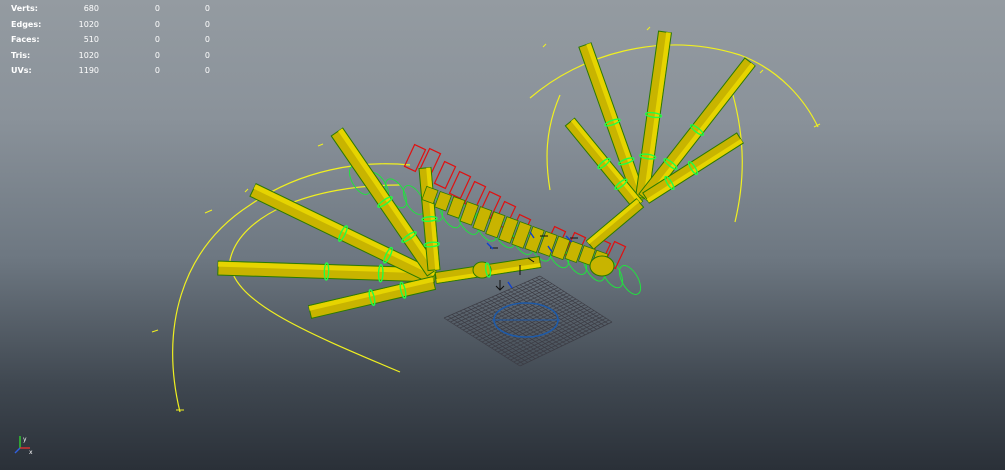 This screenshot has width=1005, height=470. Describe the element at coordinates (630, 280) in the screenshot. I see `fk-control-loop` at that location.